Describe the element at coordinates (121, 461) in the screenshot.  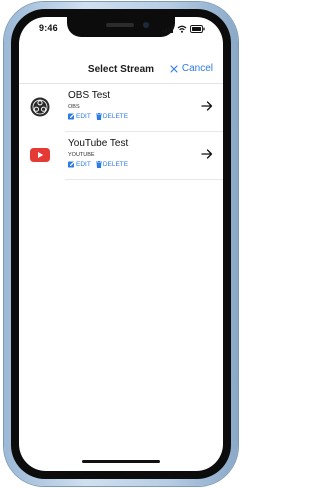
I see `home-indicator` at that location.